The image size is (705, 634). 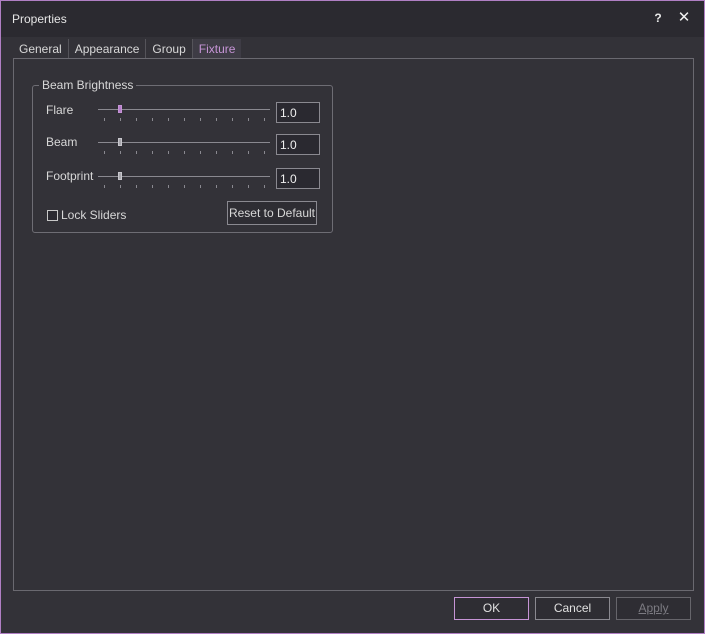 I want to click on apply-button: Apply, so click(x=653, y=608).